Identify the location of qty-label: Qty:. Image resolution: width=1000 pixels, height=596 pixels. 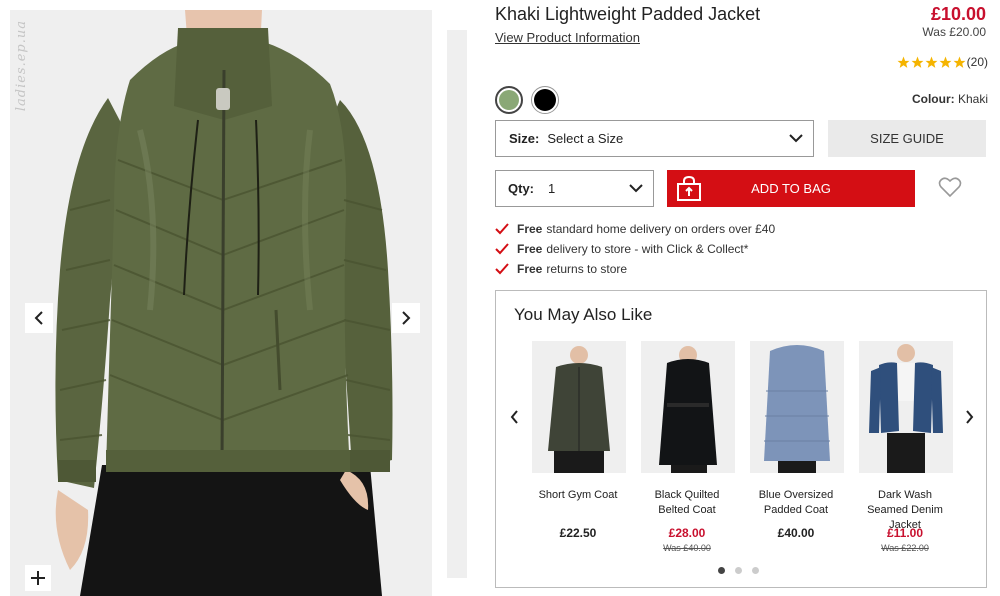
(521, 188).